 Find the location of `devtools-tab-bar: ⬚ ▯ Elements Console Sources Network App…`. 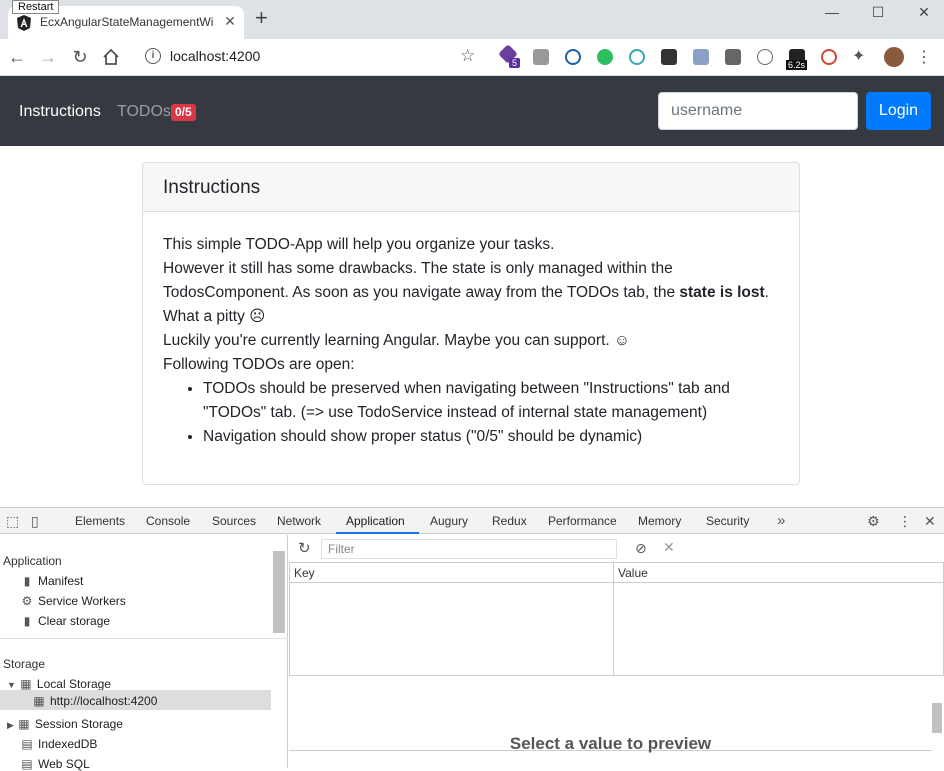

devtools-tab-bar: ⬚ ▯ Elements Console Sources Network App… is located at coordinates (472, 521).